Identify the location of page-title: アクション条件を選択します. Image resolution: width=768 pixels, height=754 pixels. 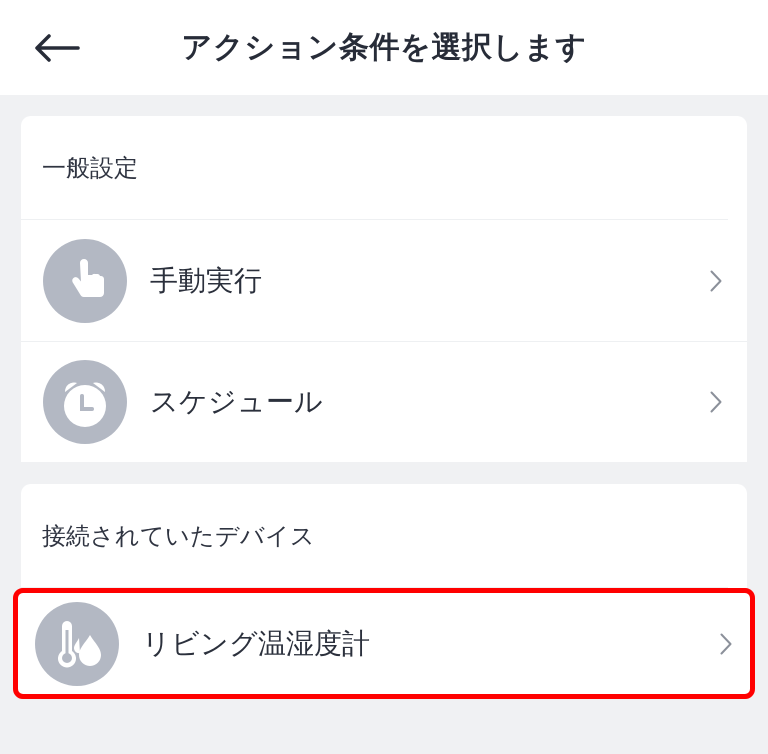
(384, 48).